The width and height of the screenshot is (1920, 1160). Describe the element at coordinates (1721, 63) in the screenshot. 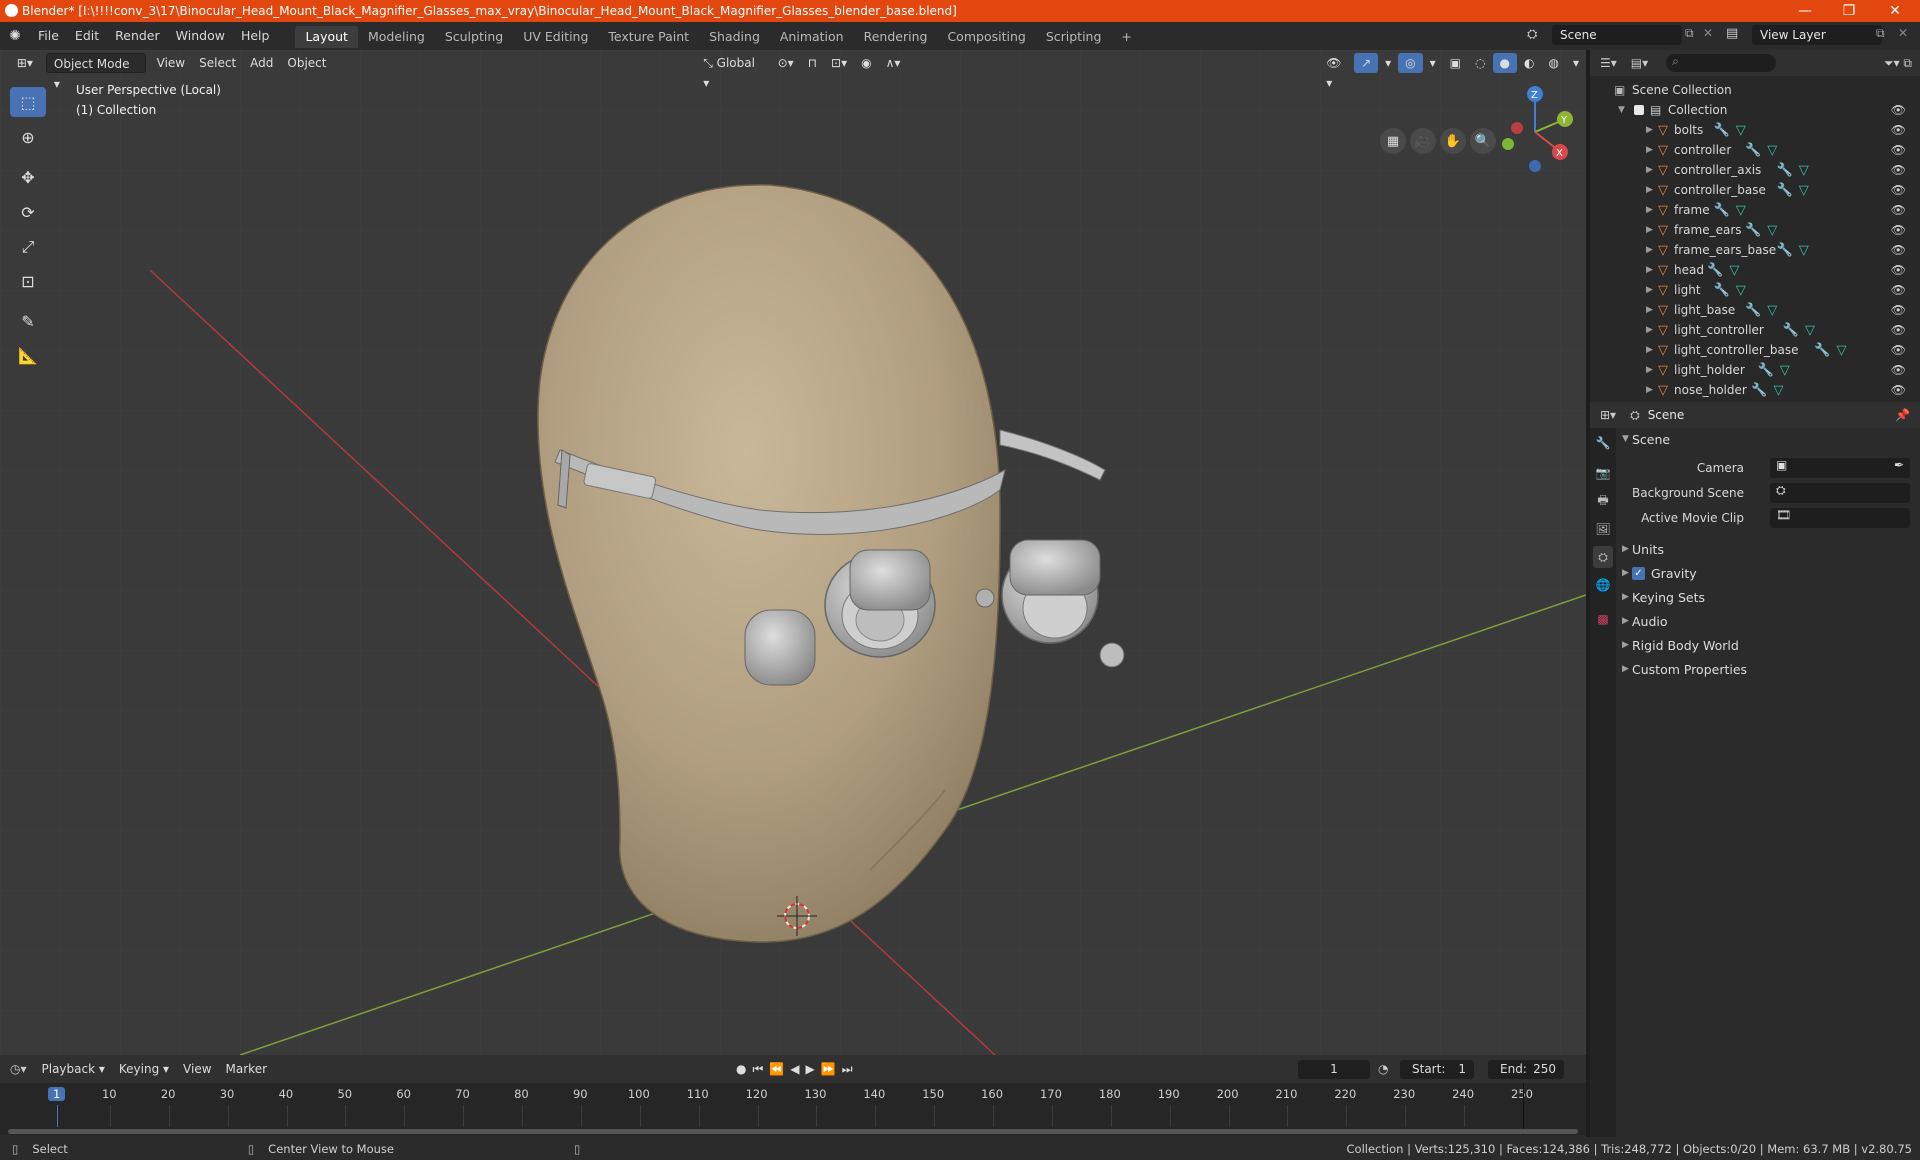

I see `outliner-search-input: ⌕` at that location.